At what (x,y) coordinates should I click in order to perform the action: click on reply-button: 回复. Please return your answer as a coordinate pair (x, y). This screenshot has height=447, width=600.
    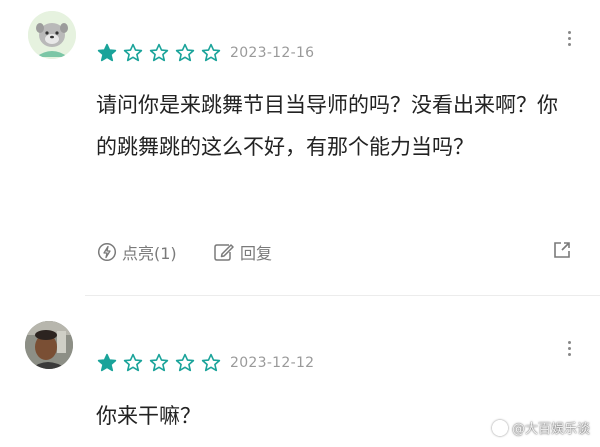
    Looking at the image, I should click on (242, 252).